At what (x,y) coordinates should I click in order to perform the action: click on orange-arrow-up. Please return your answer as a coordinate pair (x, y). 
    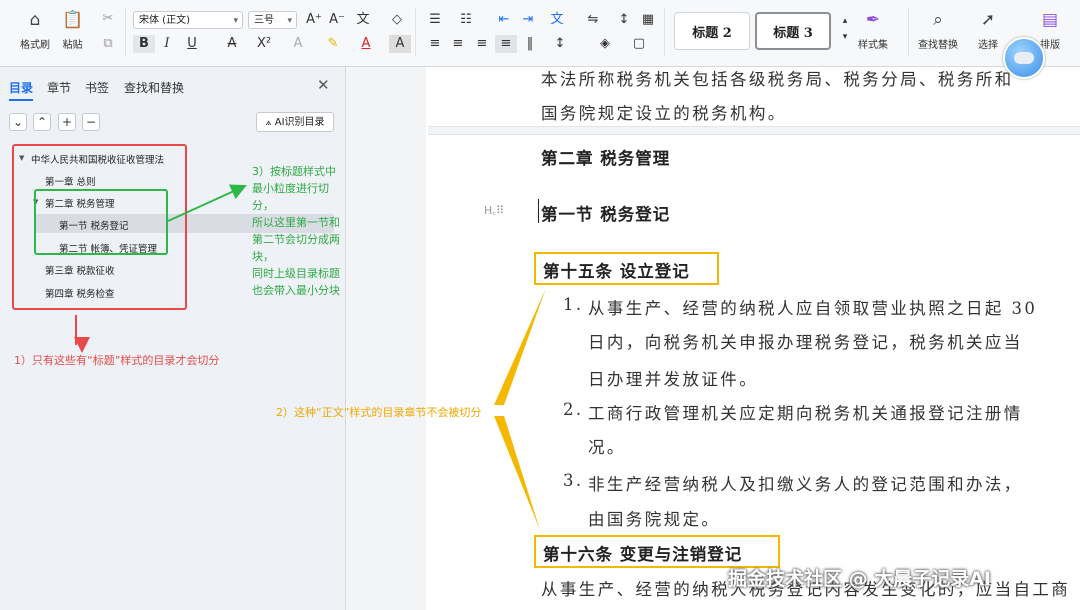
    Looking at the image, I should click on (520, 346).